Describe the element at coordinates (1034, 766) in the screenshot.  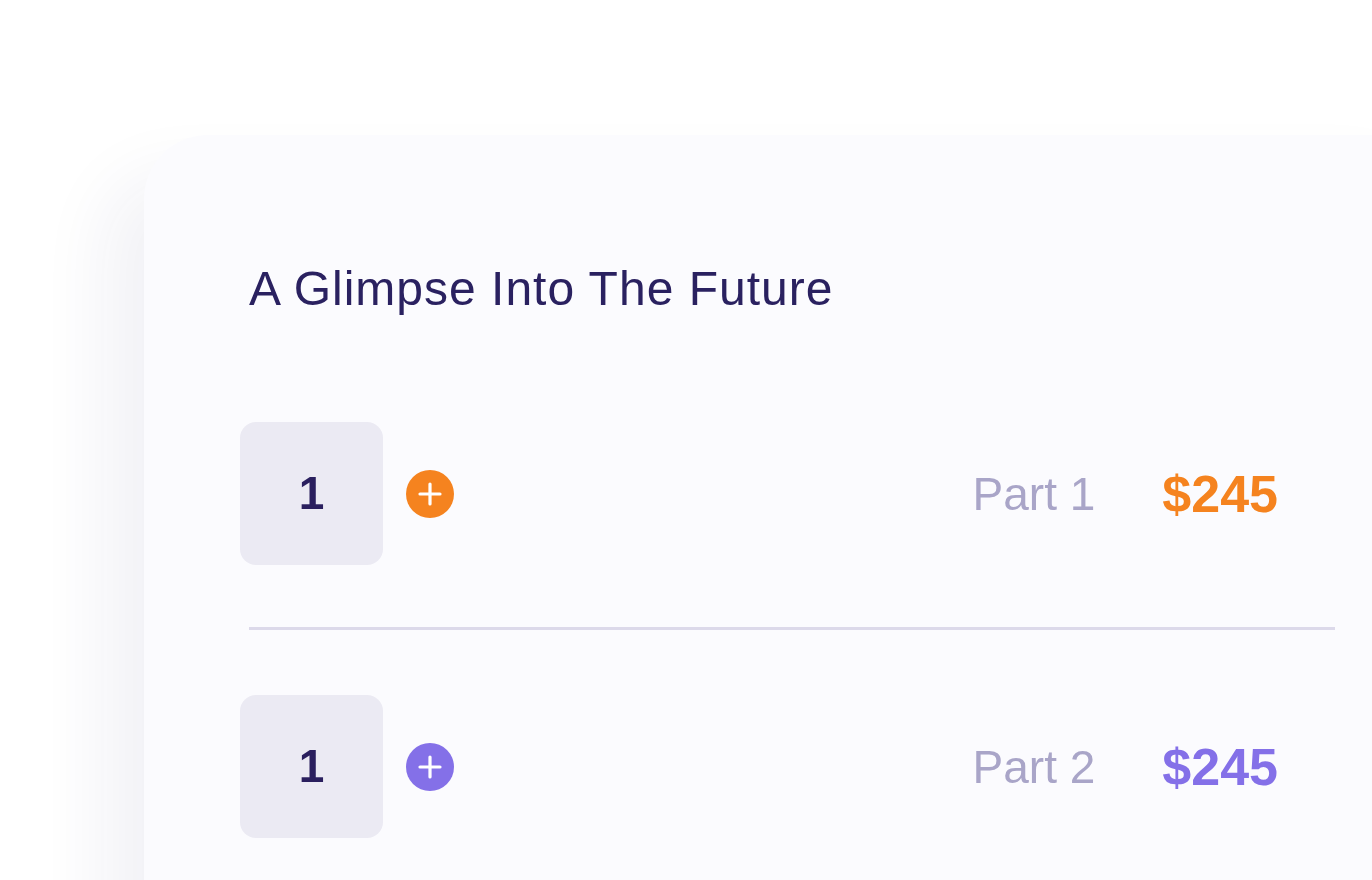
I see `part-label: Part 2` at that location.